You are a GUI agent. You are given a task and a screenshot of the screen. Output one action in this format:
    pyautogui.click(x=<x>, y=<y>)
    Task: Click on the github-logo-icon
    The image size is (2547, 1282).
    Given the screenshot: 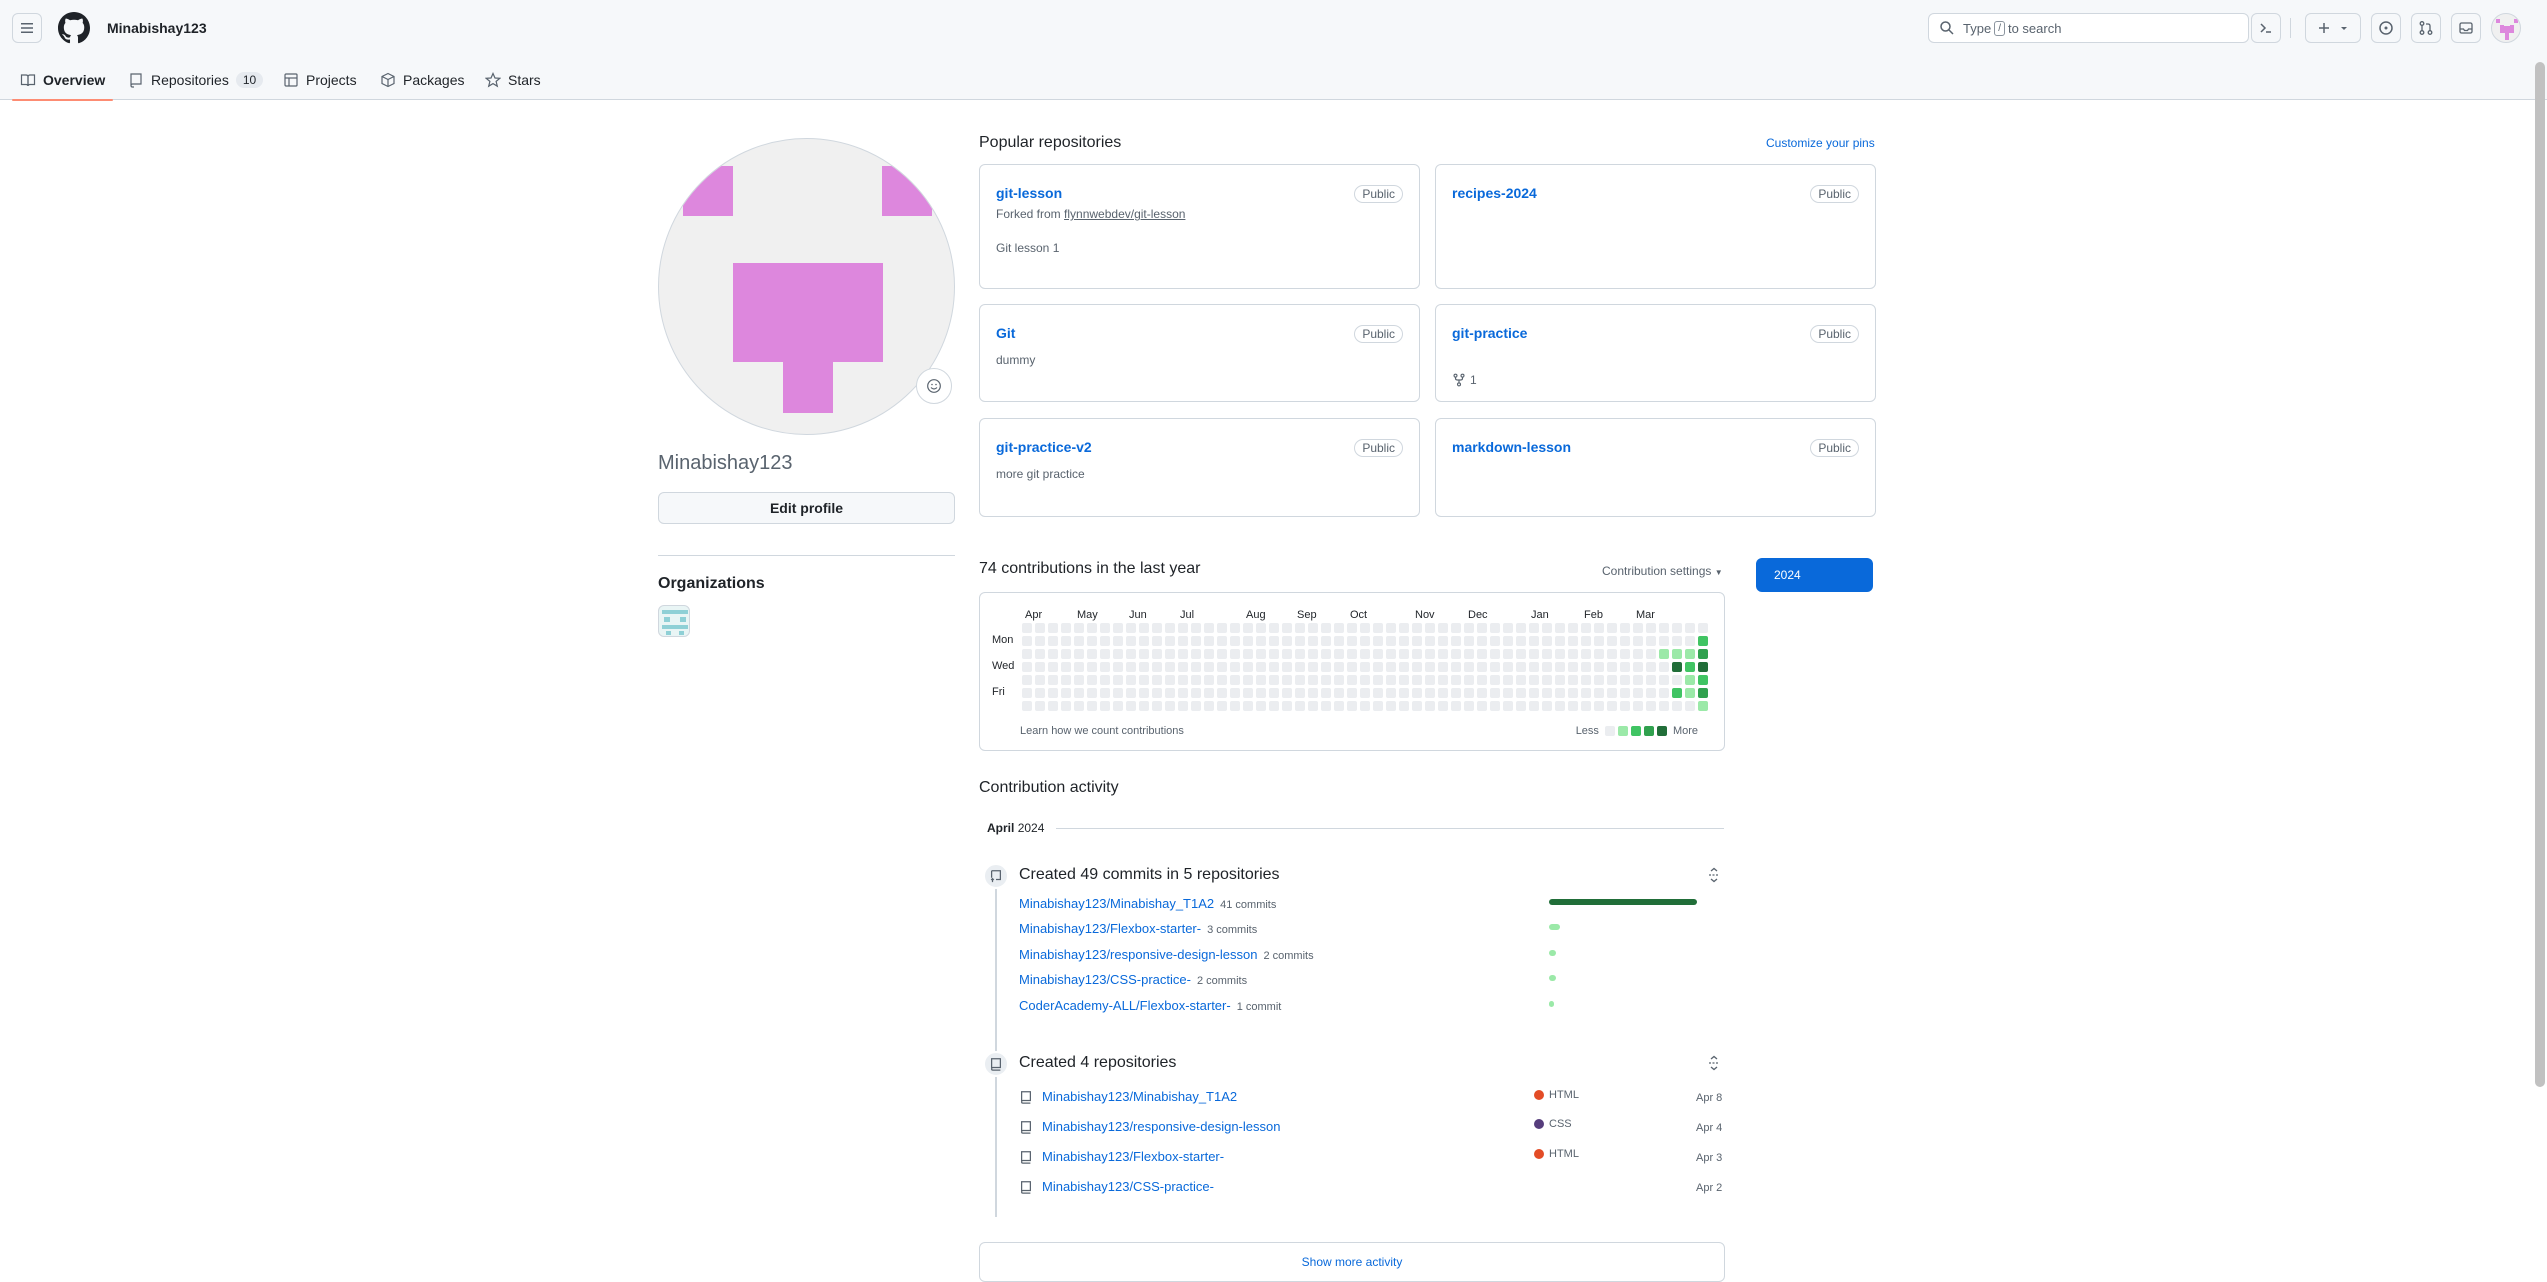 What is the action you would take?
    pyautogui.click(x=74, y=28)
    